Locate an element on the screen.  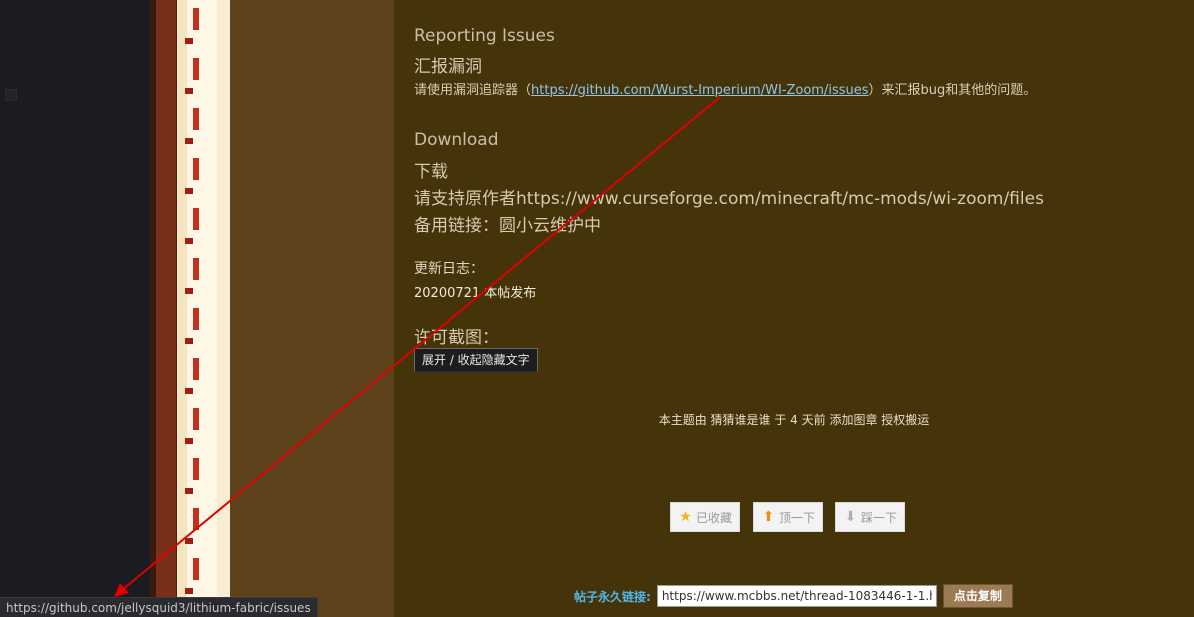
left-sidebar-background is located at coordinates (75, 308).